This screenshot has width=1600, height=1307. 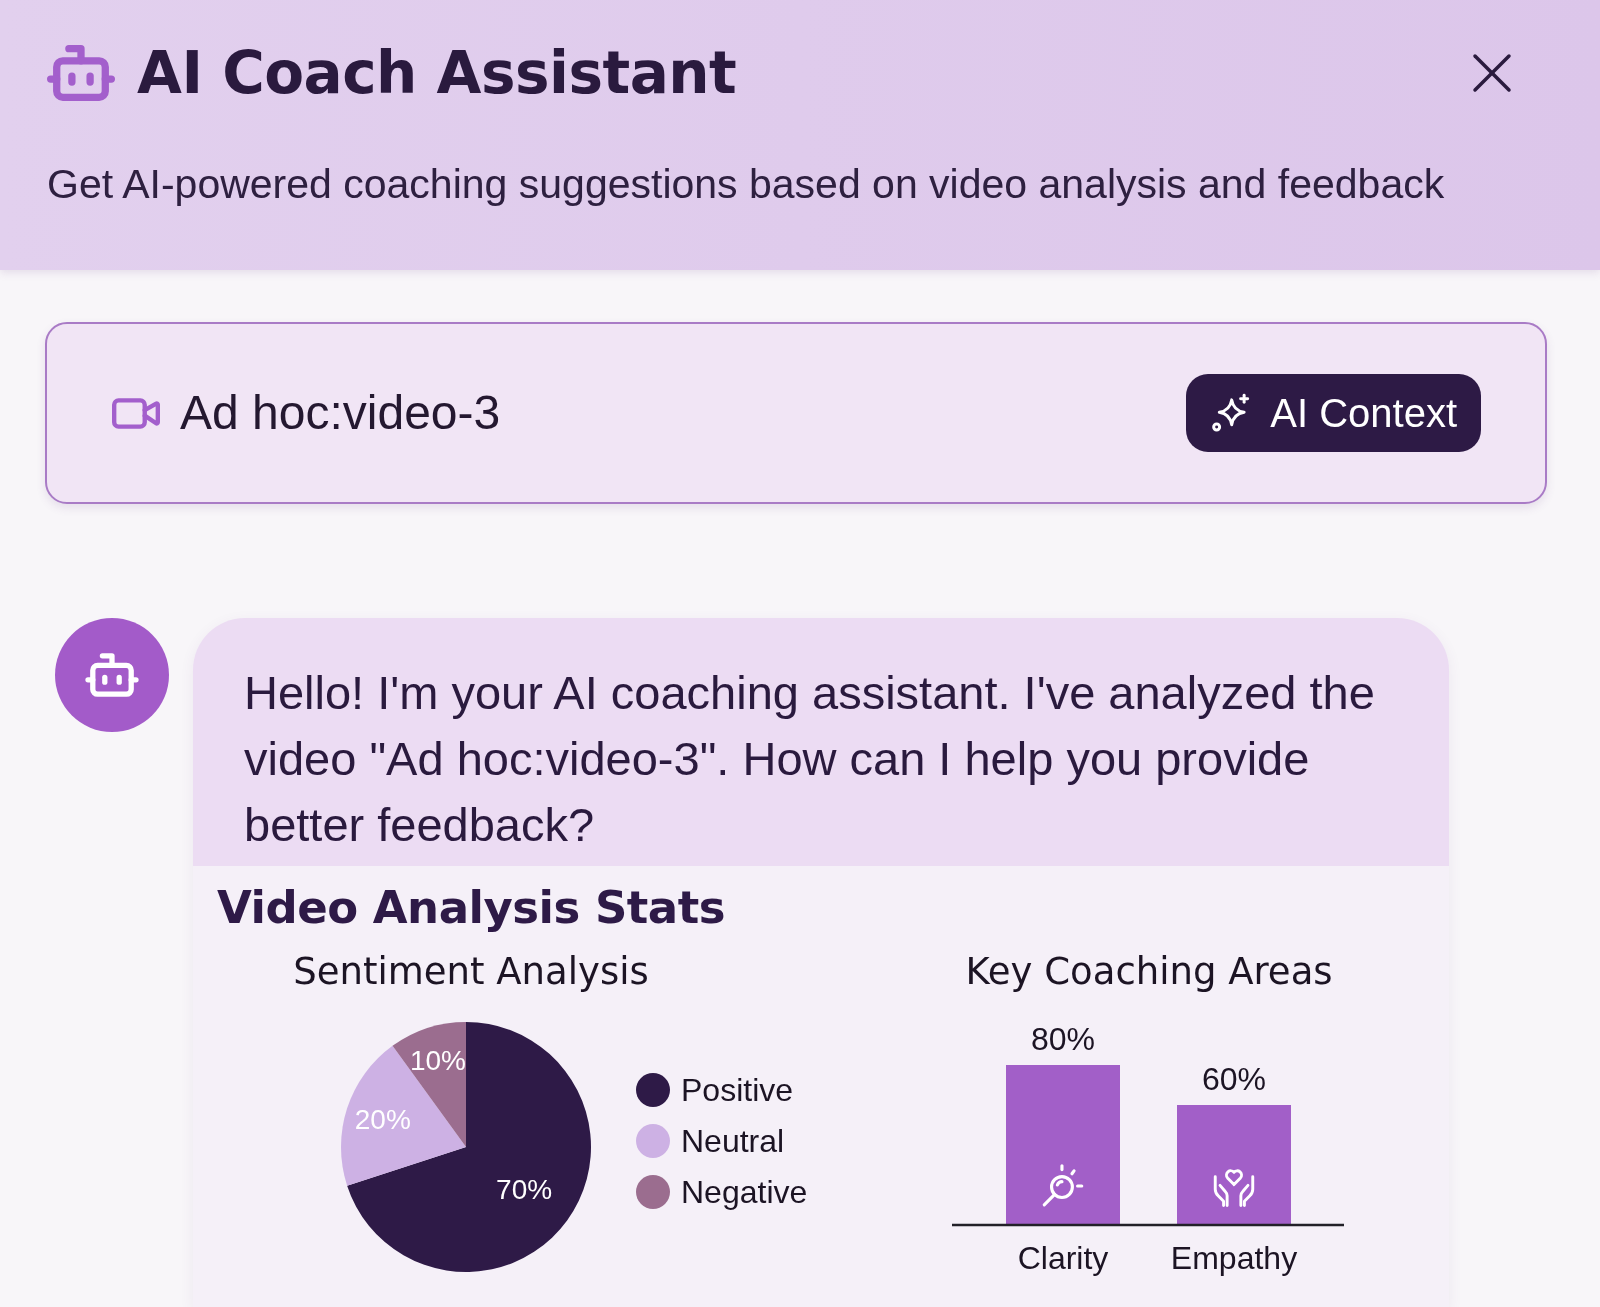 What do you see at coordinates (1063, 1039) in the screenshot?
I see `bar-value-label: 80%` at bounding box center [1063, 1039].